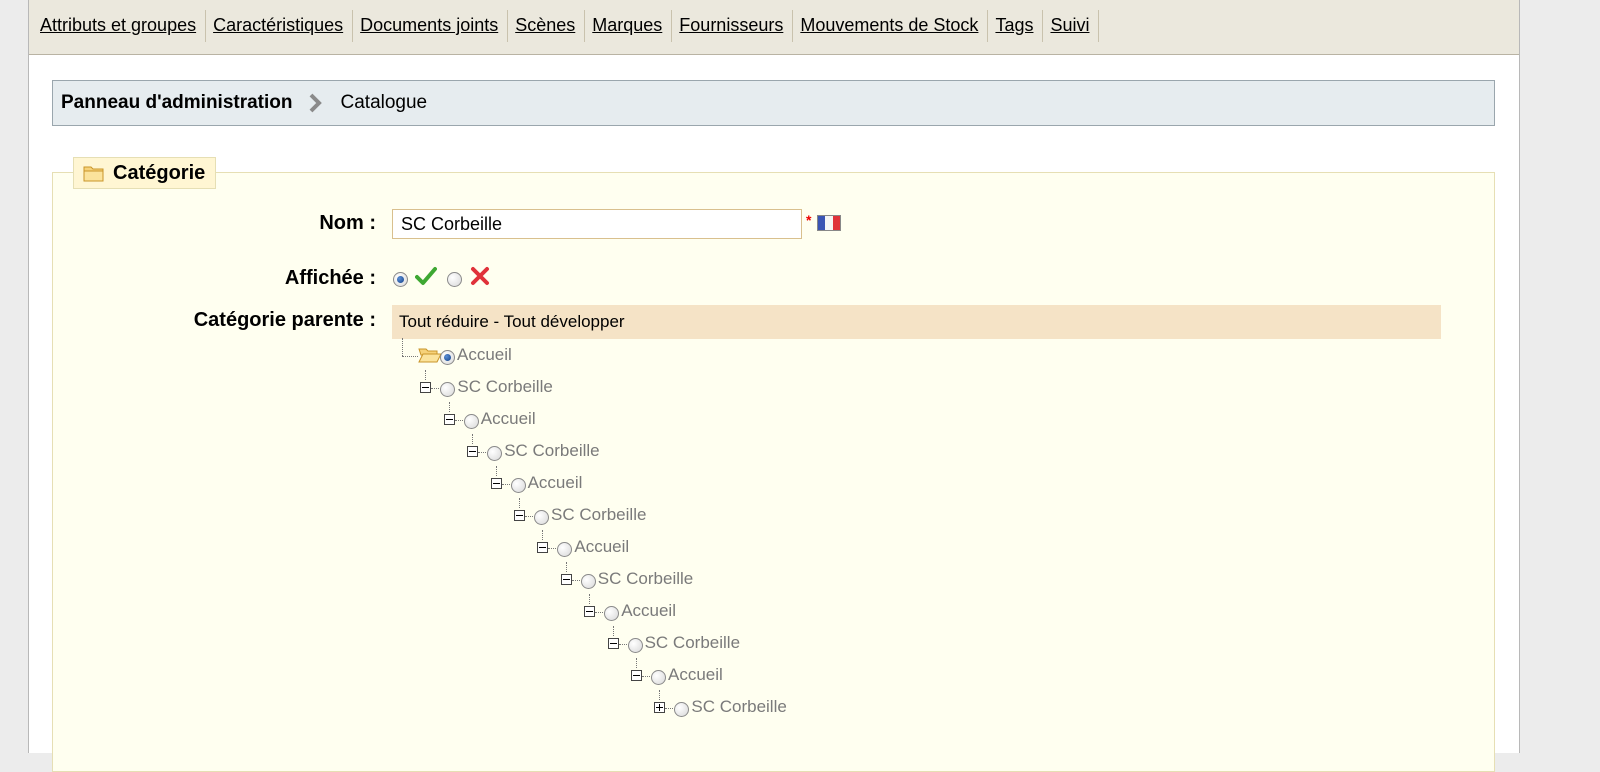 Image resolution: width=1600 pixels, height=772 pixels. Describe the element at coordinates (547, 26) in the screenshot. I see `tab-scenes: Scènes` at that location.